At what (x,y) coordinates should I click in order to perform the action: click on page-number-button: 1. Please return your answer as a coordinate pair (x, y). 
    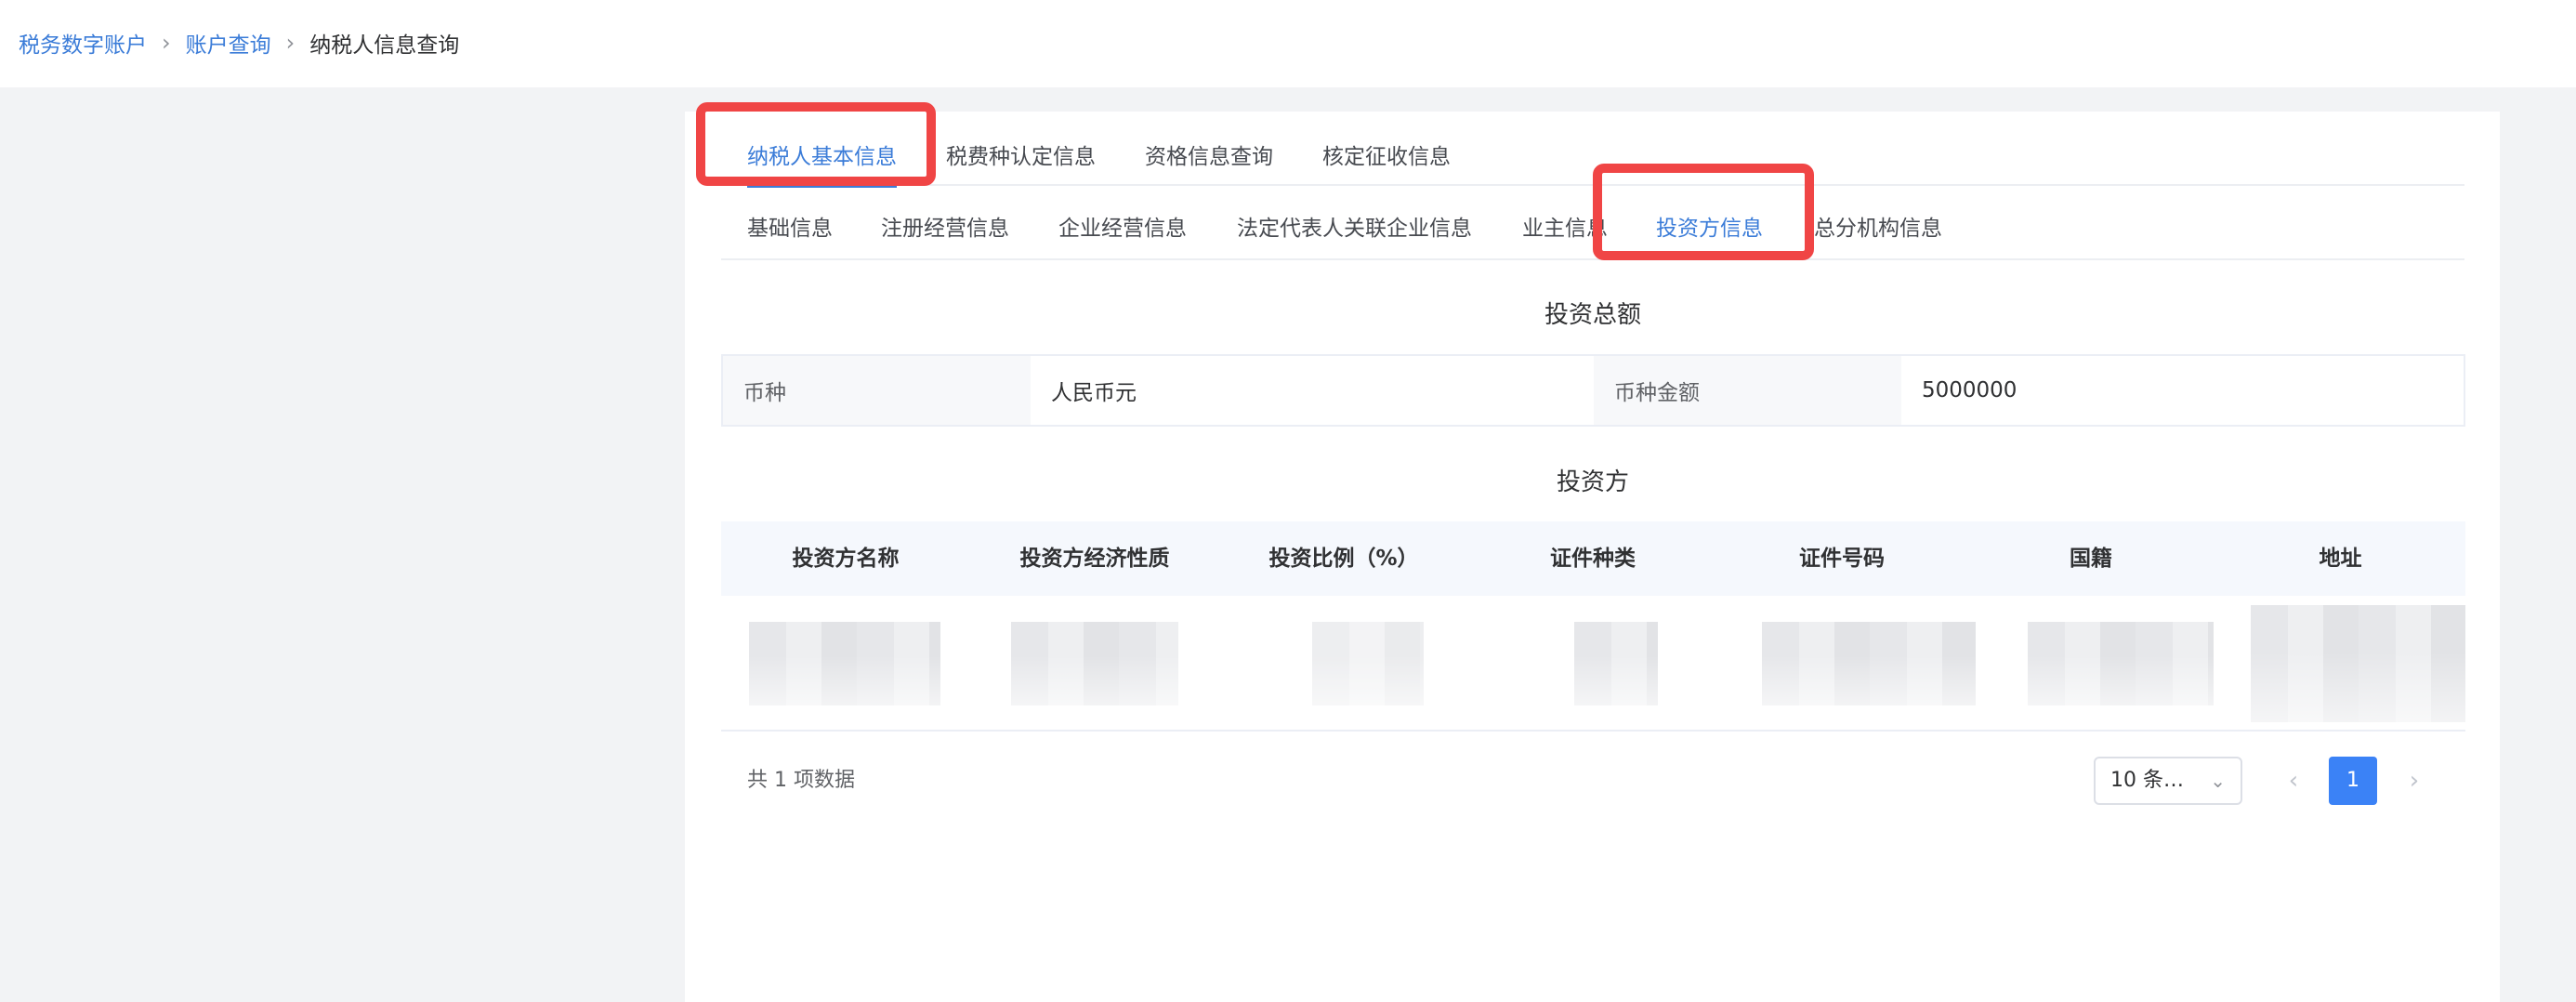
    Looking at the image, I should click on (2353, 781).